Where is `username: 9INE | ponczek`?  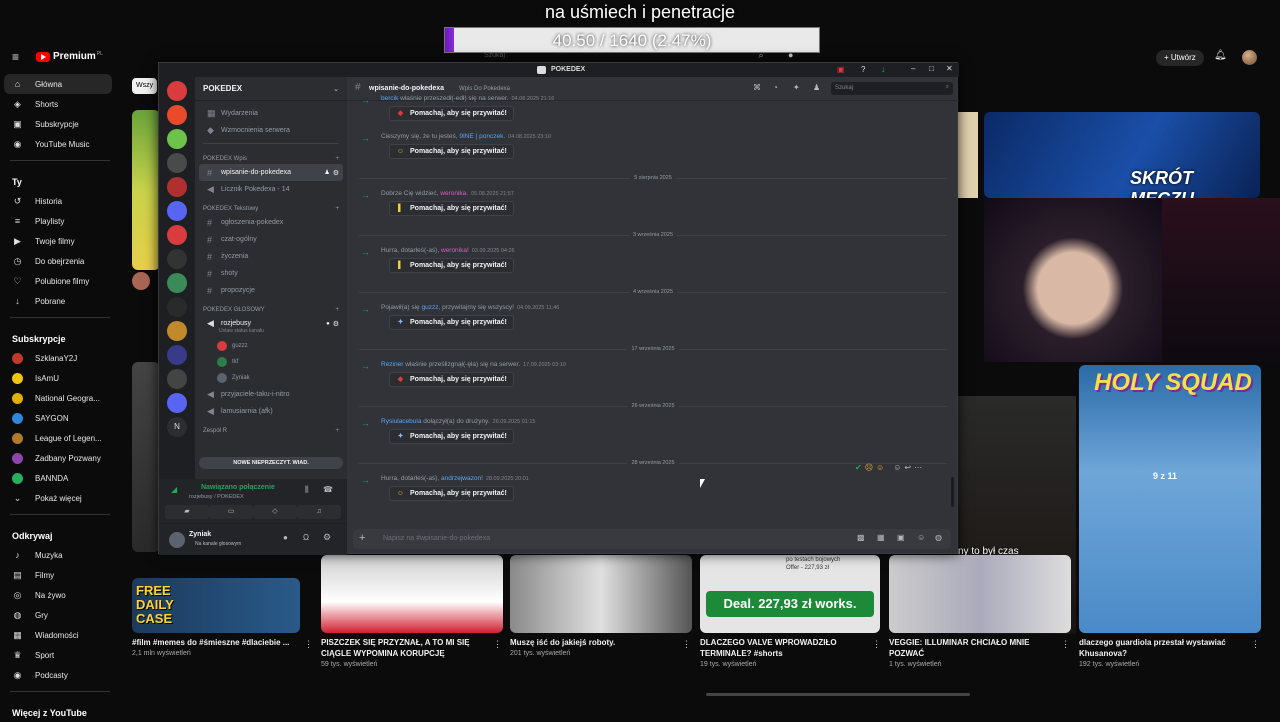 username: 9INE | ponczek is located at coordinates (481, 136).